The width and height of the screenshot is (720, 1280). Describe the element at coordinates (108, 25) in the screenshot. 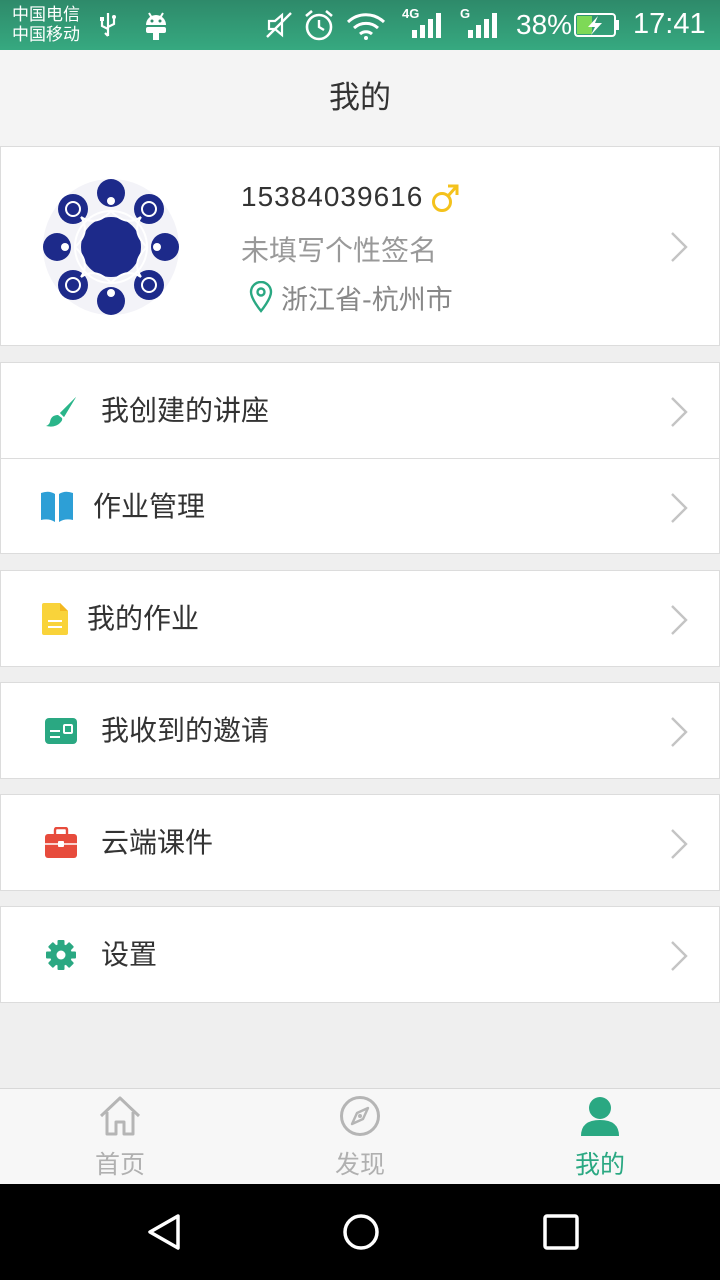

I see `usb-icon` at that location.